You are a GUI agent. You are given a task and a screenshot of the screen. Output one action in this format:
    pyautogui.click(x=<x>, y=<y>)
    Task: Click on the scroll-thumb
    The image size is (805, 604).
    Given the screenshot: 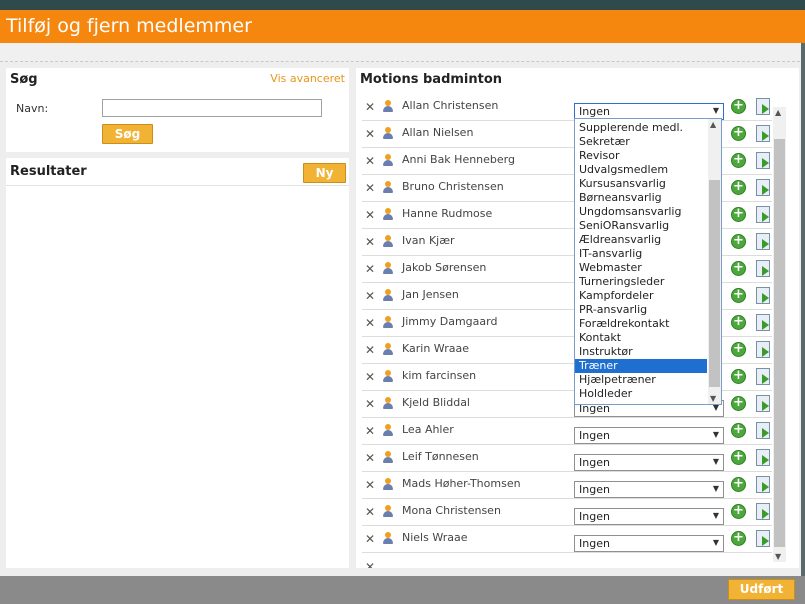 What is the action you would take?
    pyautogui.click(x=779, y=343)
    